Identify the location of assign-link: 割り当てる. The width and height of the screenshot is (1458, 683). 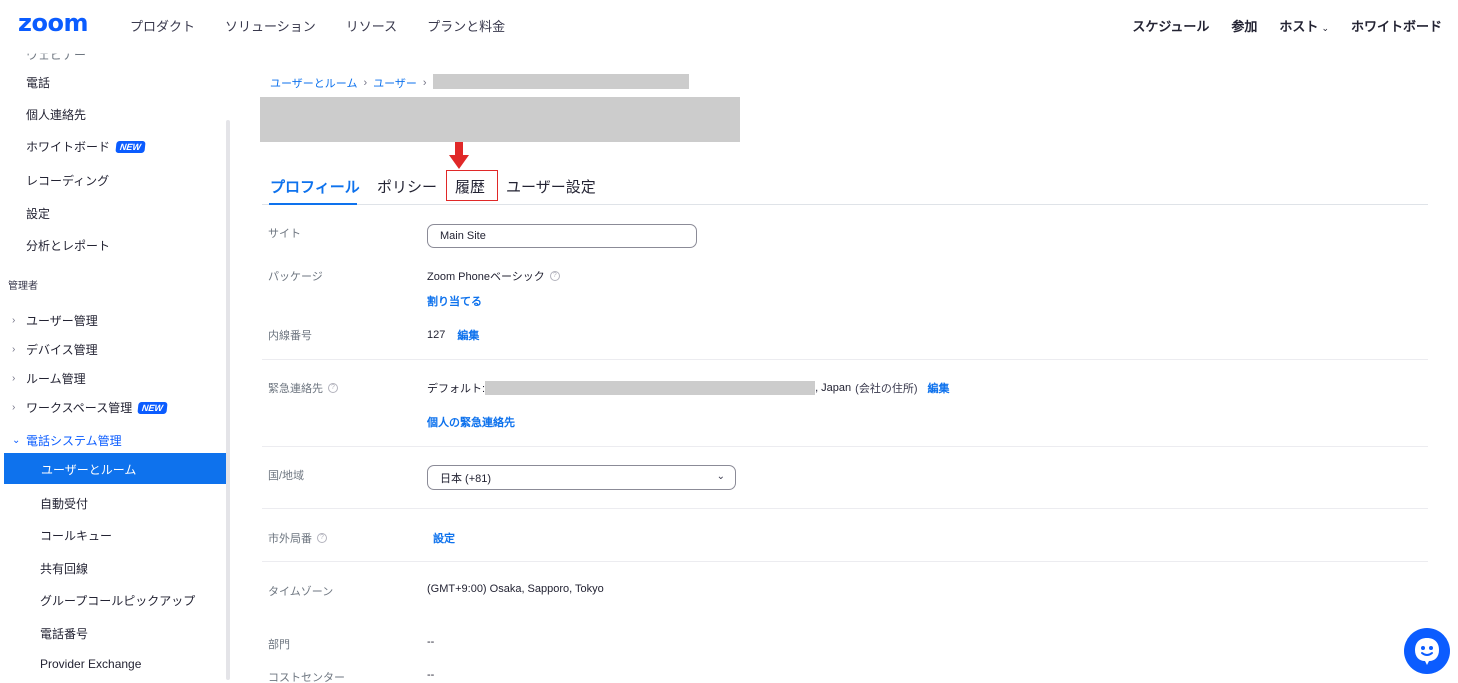
(454, 301).